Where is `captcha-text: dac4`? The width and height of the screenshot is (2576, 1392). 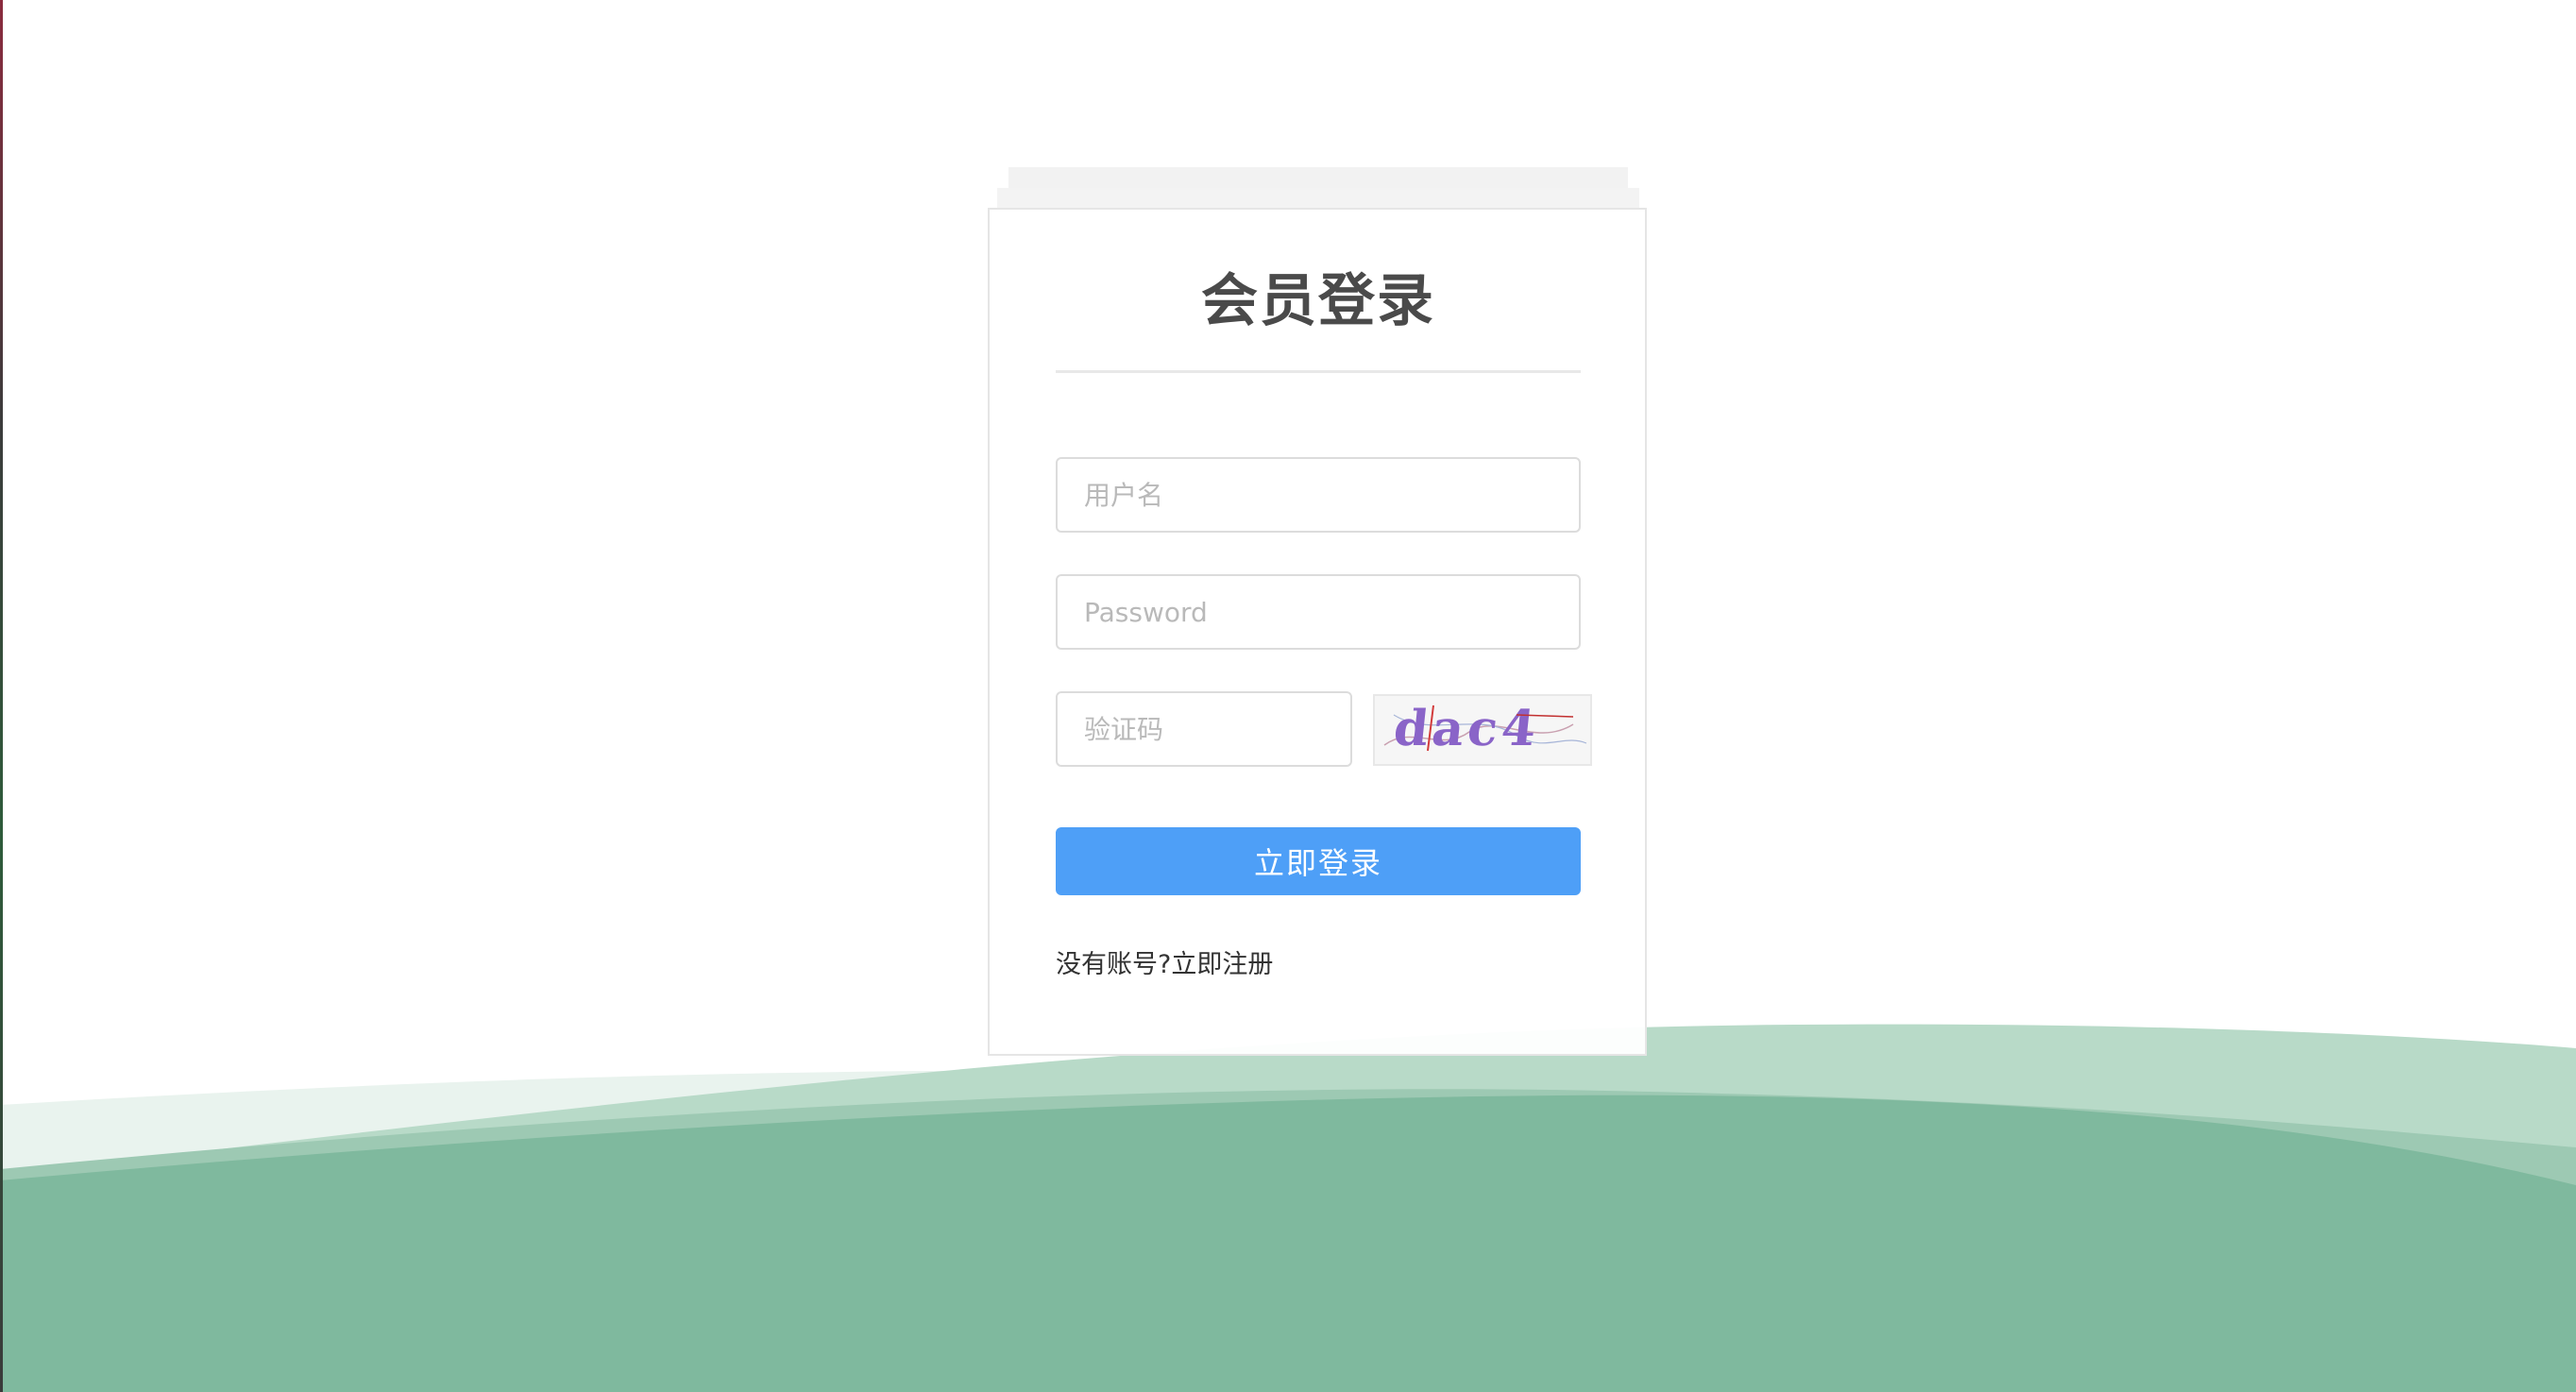 captcha-text: dac4 is located at coordinates (1466, 728).